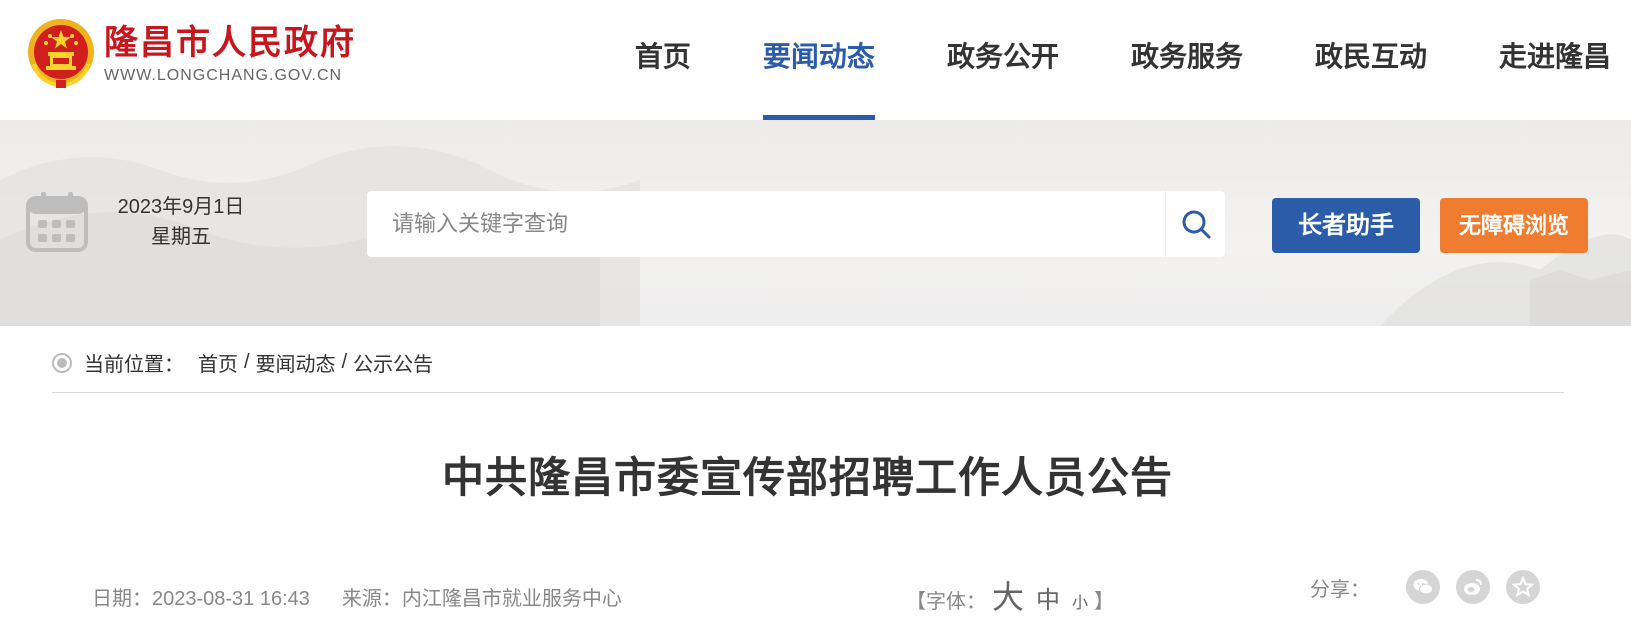 Image resolution: width=1631 pixels, height=620 pixels. What do you see at coordinates (807, 477) in the screenshot?
I see `article-title: 中共隆昌市委宣传部招聘工作人员公告` at bounding box center [807, 477].